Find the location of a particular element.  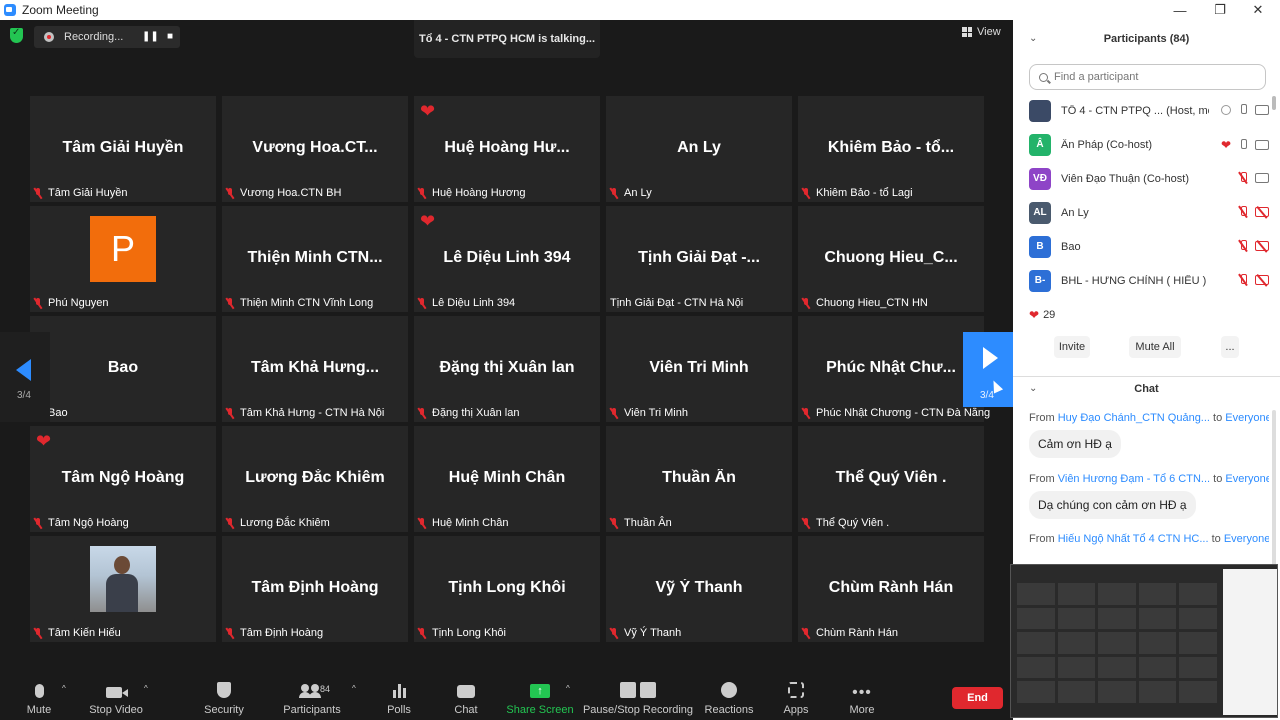

participant-search is located at coordinates (1147, 77).